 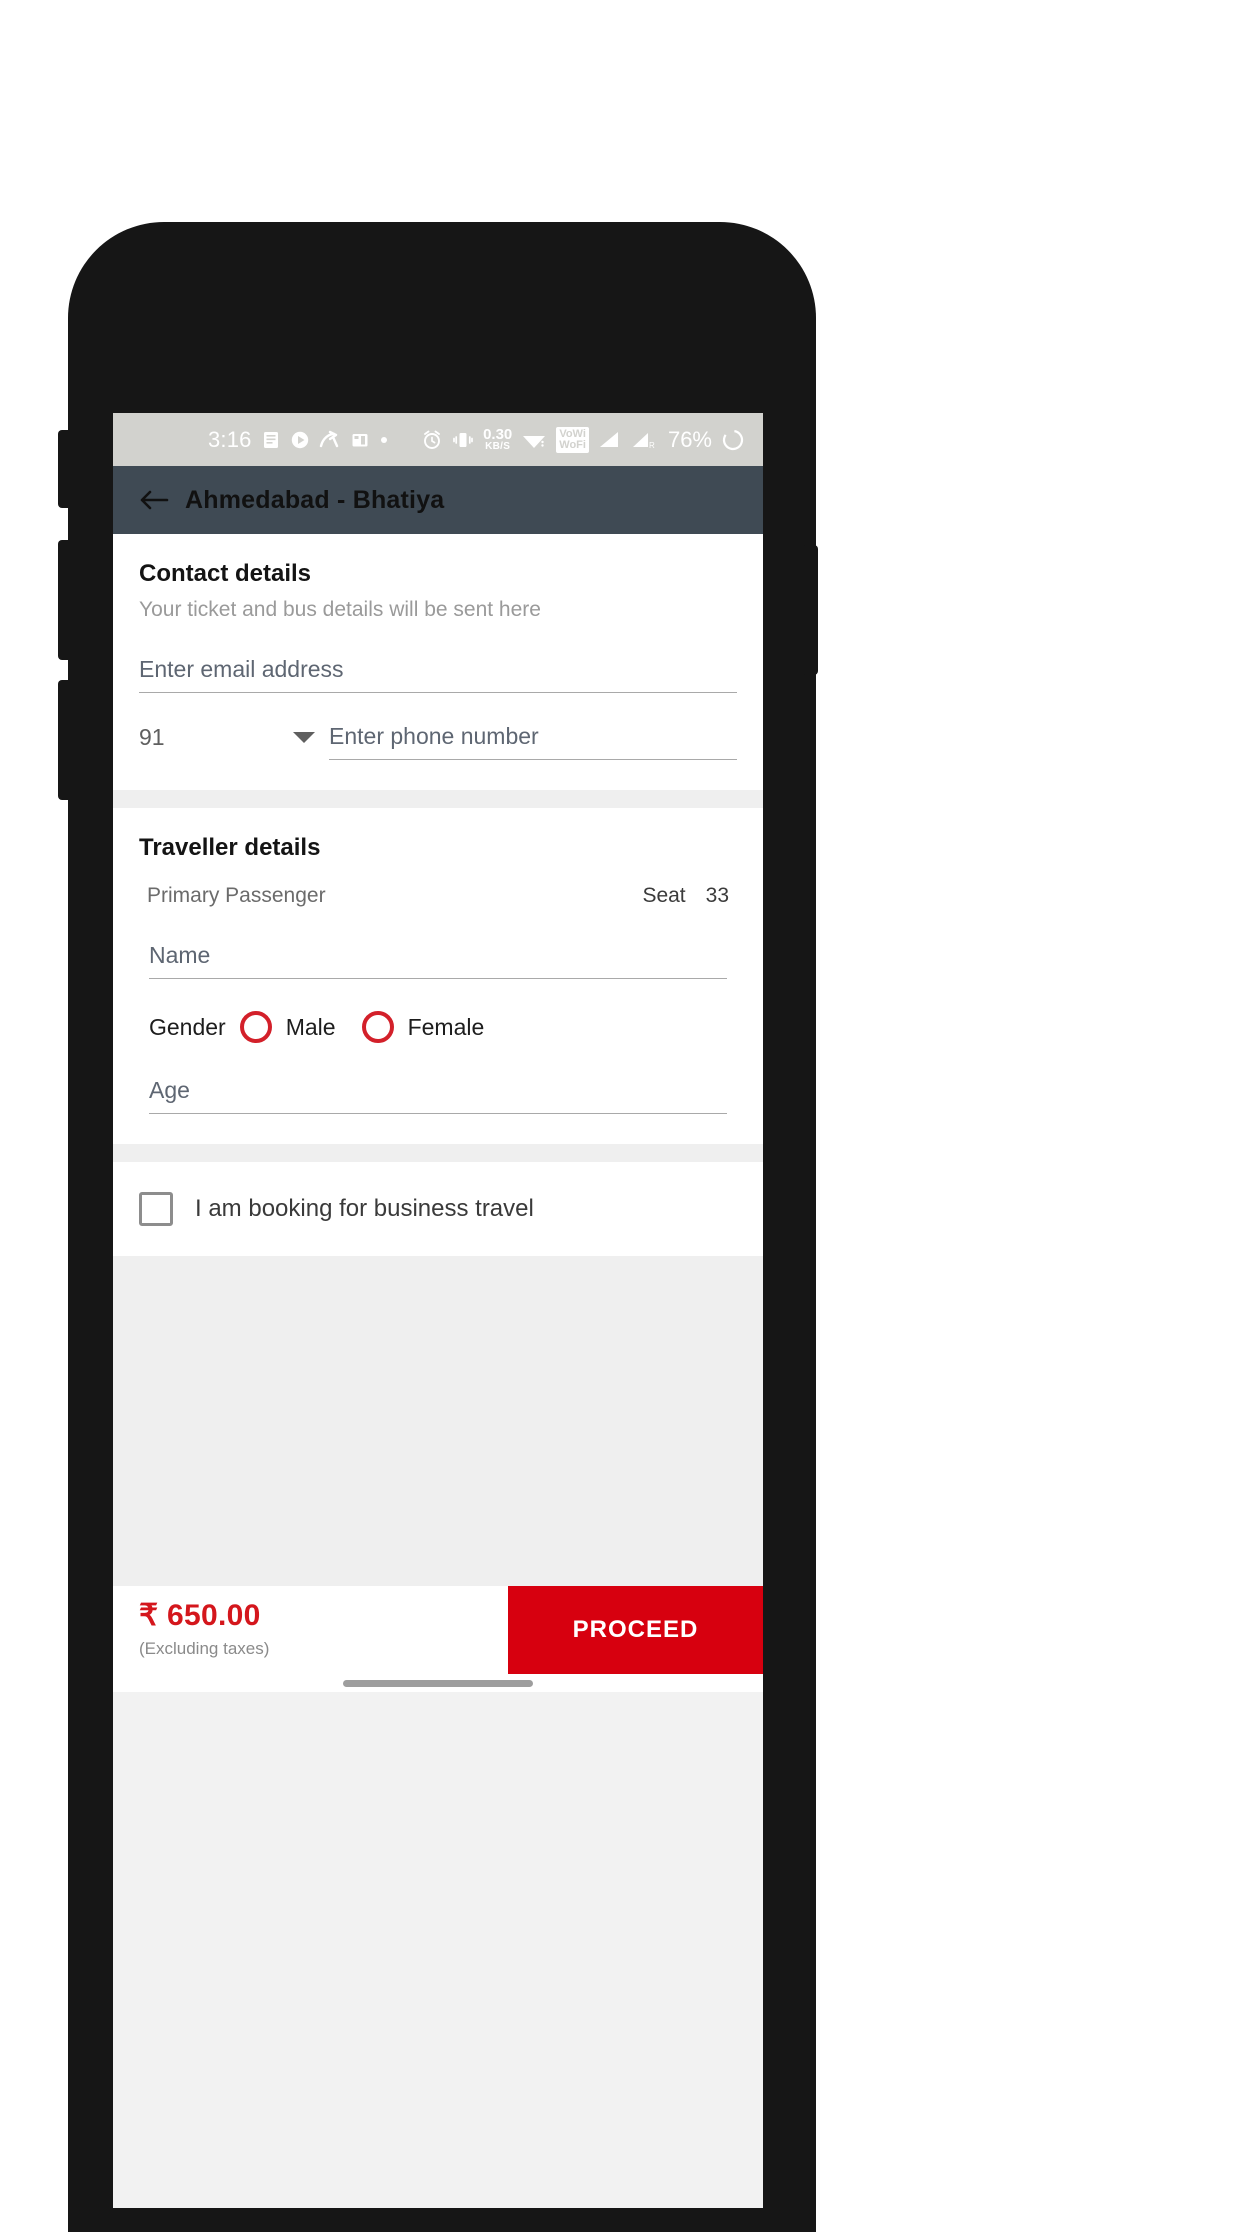 What do you see at coordinates (438, 1630) in the screenshot?
I see `bottom-action-bar: ₹ 650.00 (Excluding taxes) PROCEED` at bounding box center [438, 1630].